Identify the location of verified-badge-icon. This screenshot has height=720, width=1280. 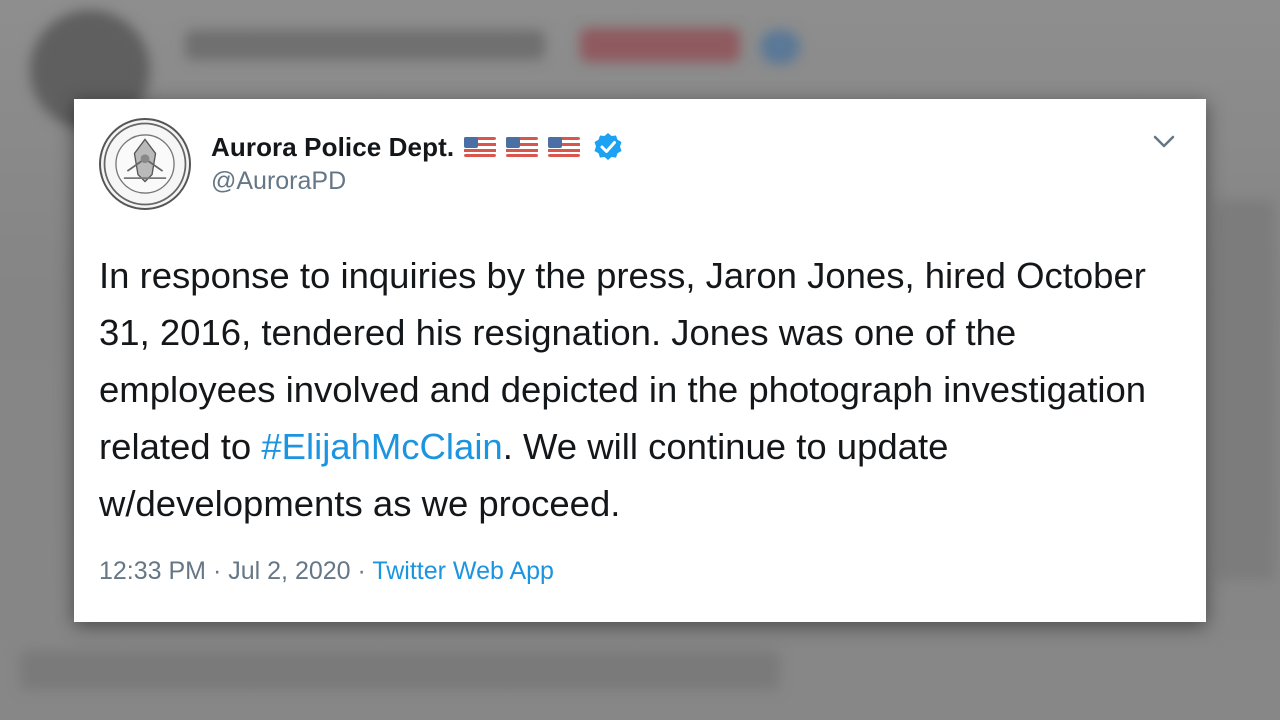
(608, 146).